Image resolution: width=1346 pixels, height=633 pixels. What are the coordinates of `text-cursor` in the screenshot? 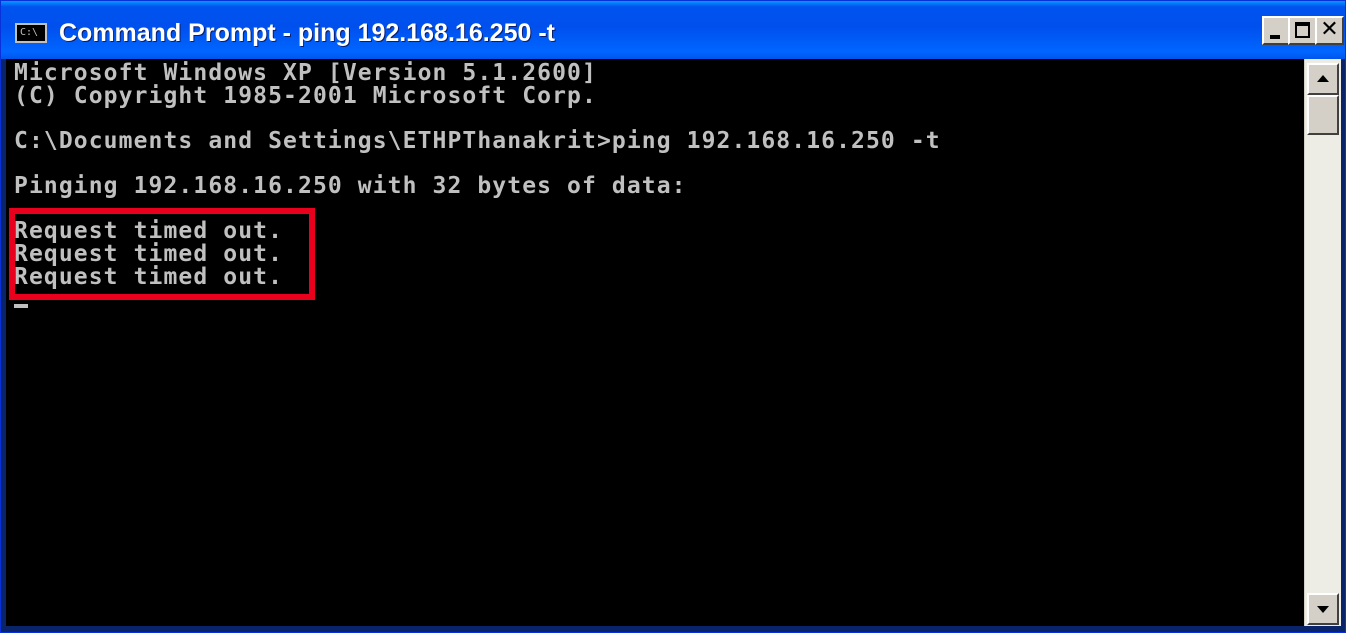 It's located at (21, 306).